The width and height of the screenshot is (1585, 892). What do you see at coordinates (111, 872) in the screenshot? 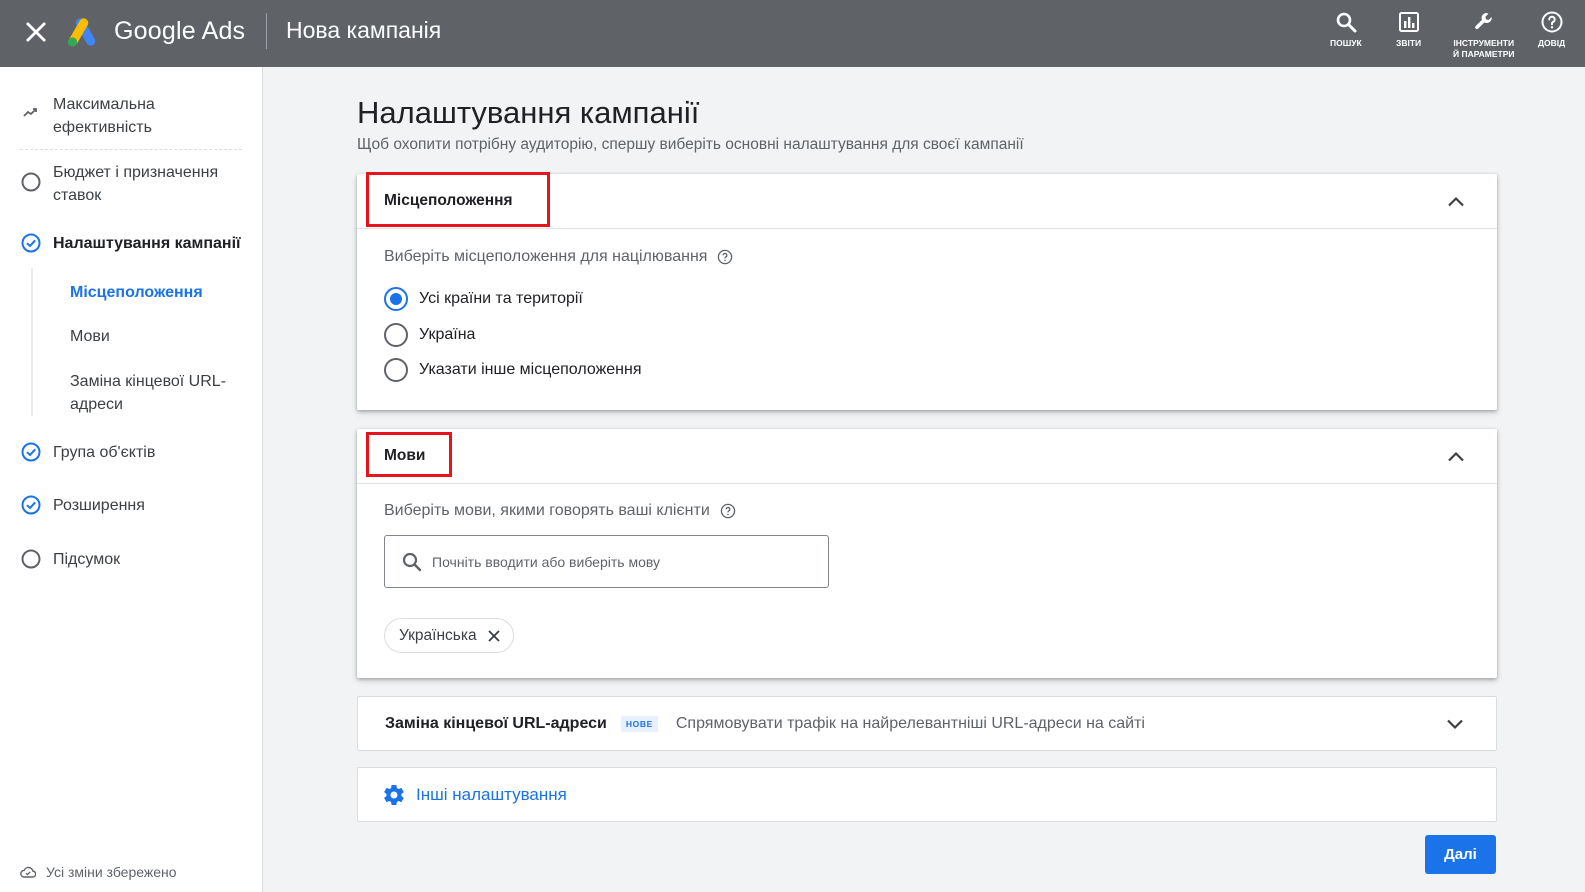
I see `save-status-label: Усі зміни збережено` at bounding box center [111, 872].